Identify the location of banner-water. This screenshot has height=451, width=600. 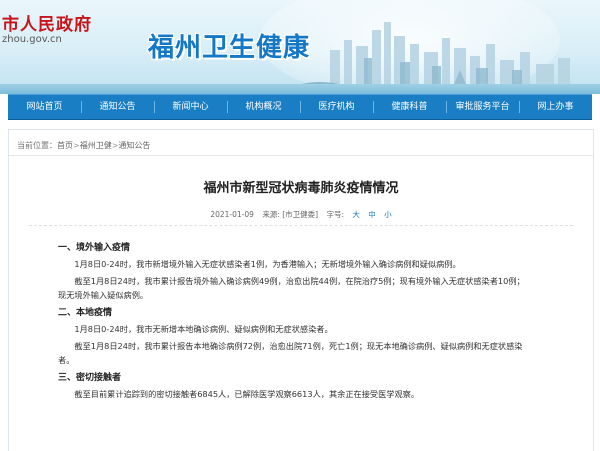
(300, 89).